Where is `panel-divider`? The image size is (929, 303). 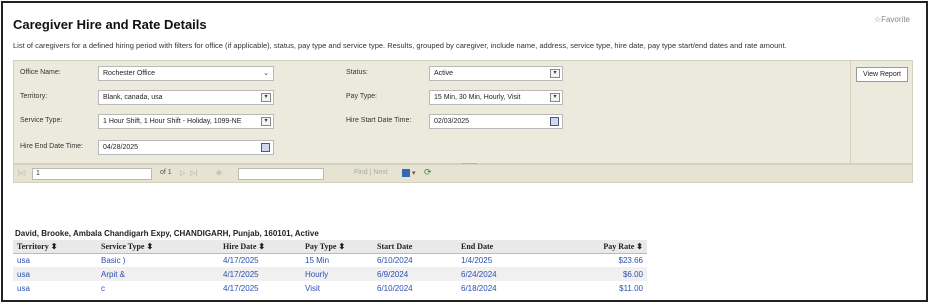
panel-divider is located at coordinates (850, 113).